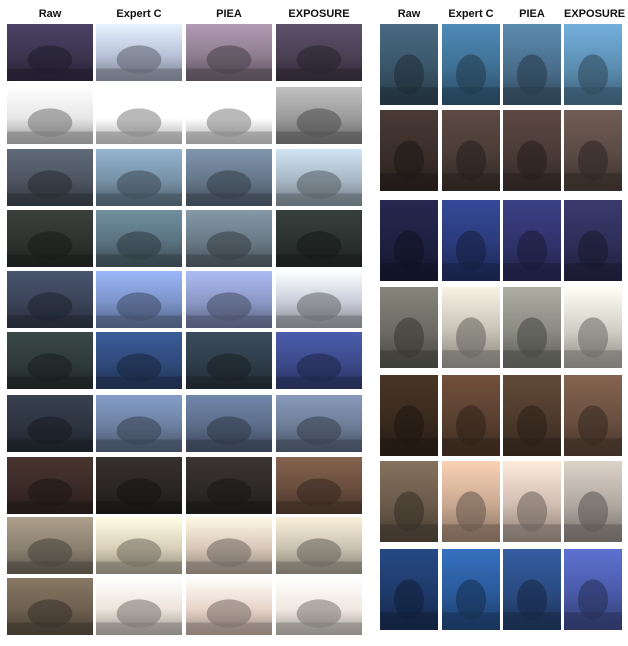  What do you see at coordinates (595, 14) in the screenshot?
I see `right_panel-header-4: EXPOSURE` at bounding box center [595, 14].